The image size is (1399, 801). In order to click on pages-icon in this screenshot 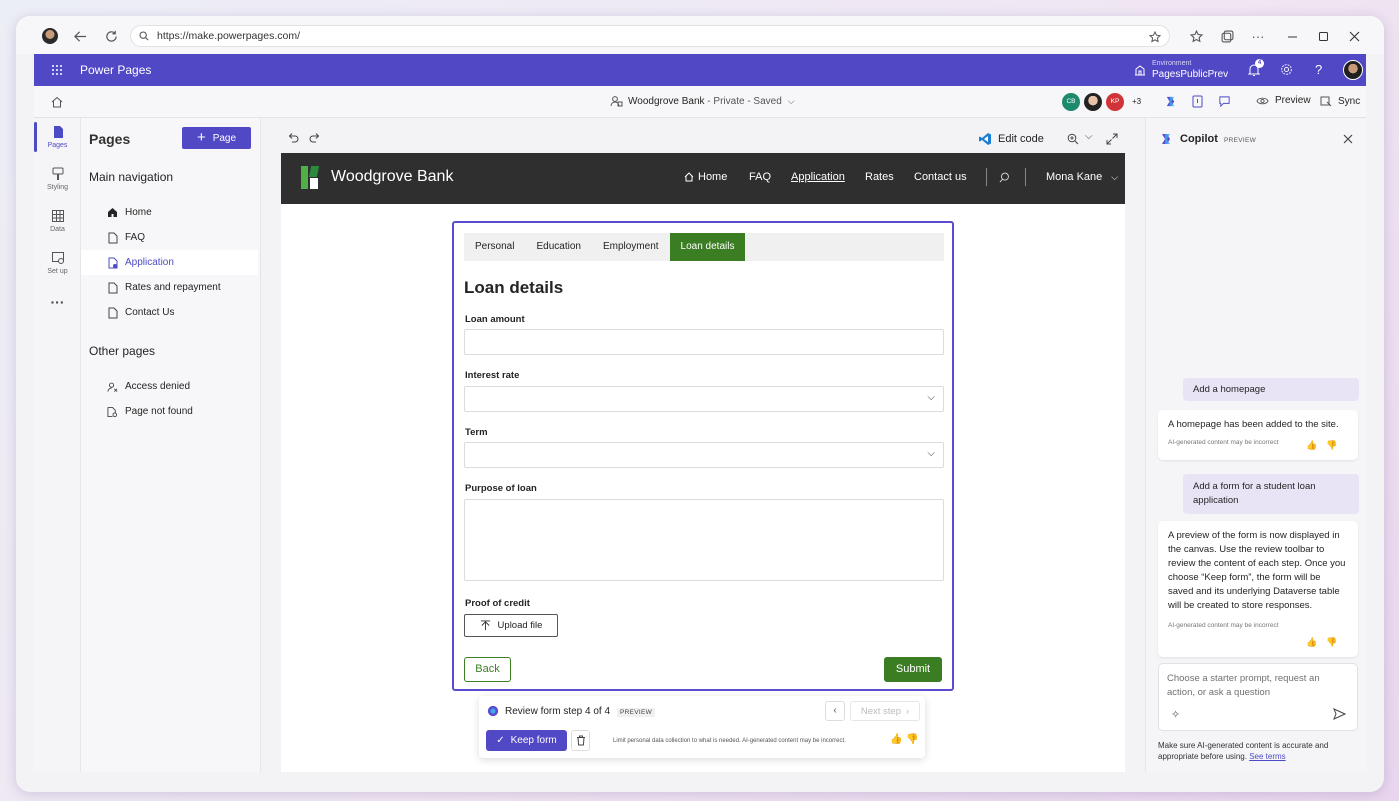, I will do `click(58, 132)`.